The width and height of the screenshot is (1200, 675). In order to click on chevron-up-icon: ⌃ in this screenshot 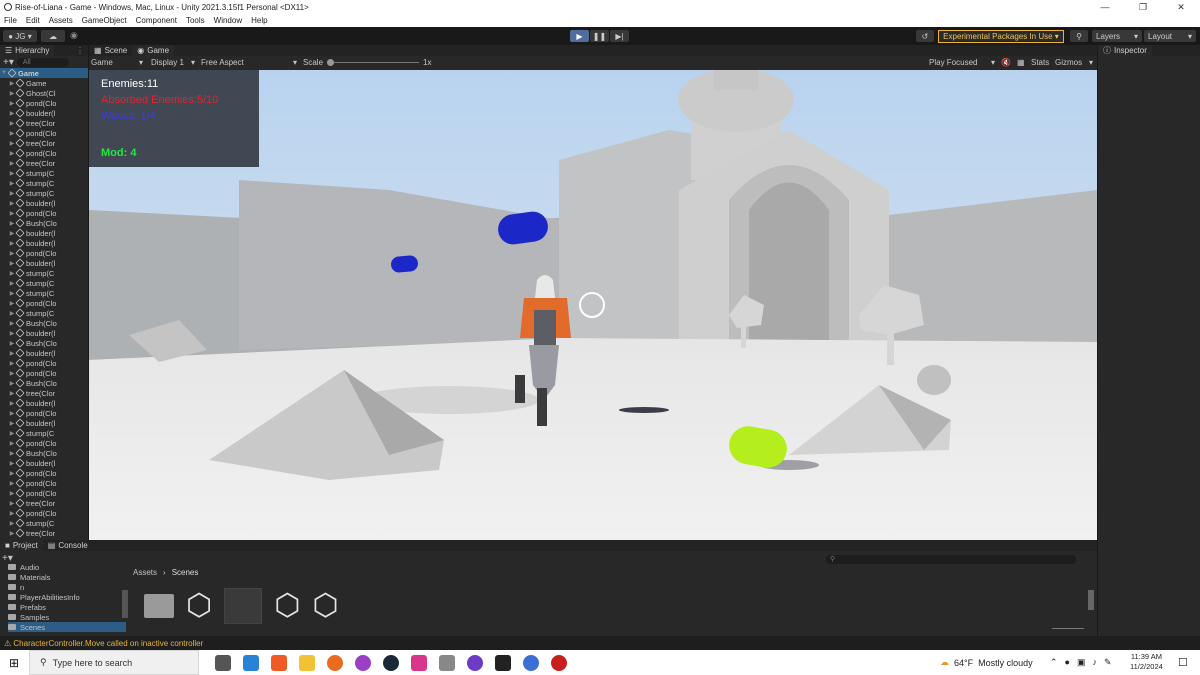, I will do `click(1054, 662)`.